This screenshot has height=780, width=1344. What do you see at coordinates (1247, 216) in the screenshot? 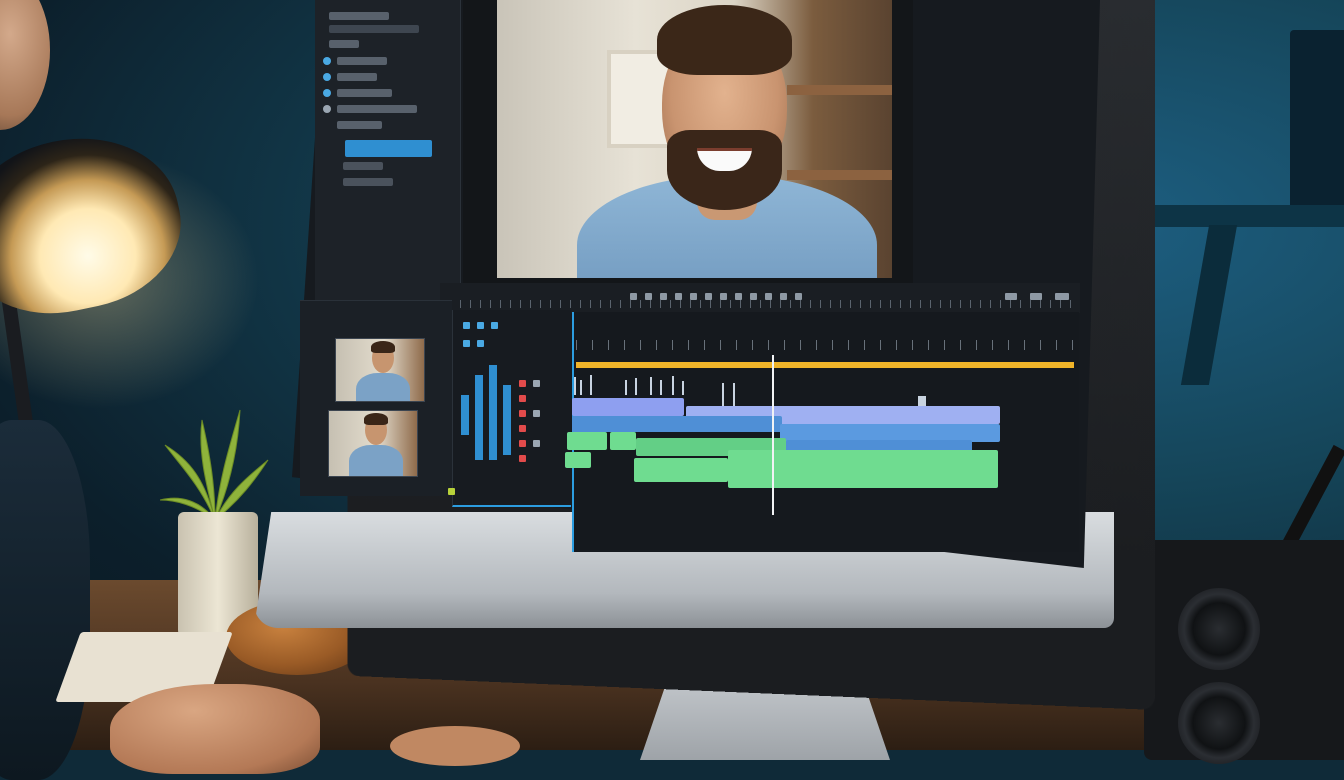
I see `wall-shelf` at bounding box center [1247, 216].